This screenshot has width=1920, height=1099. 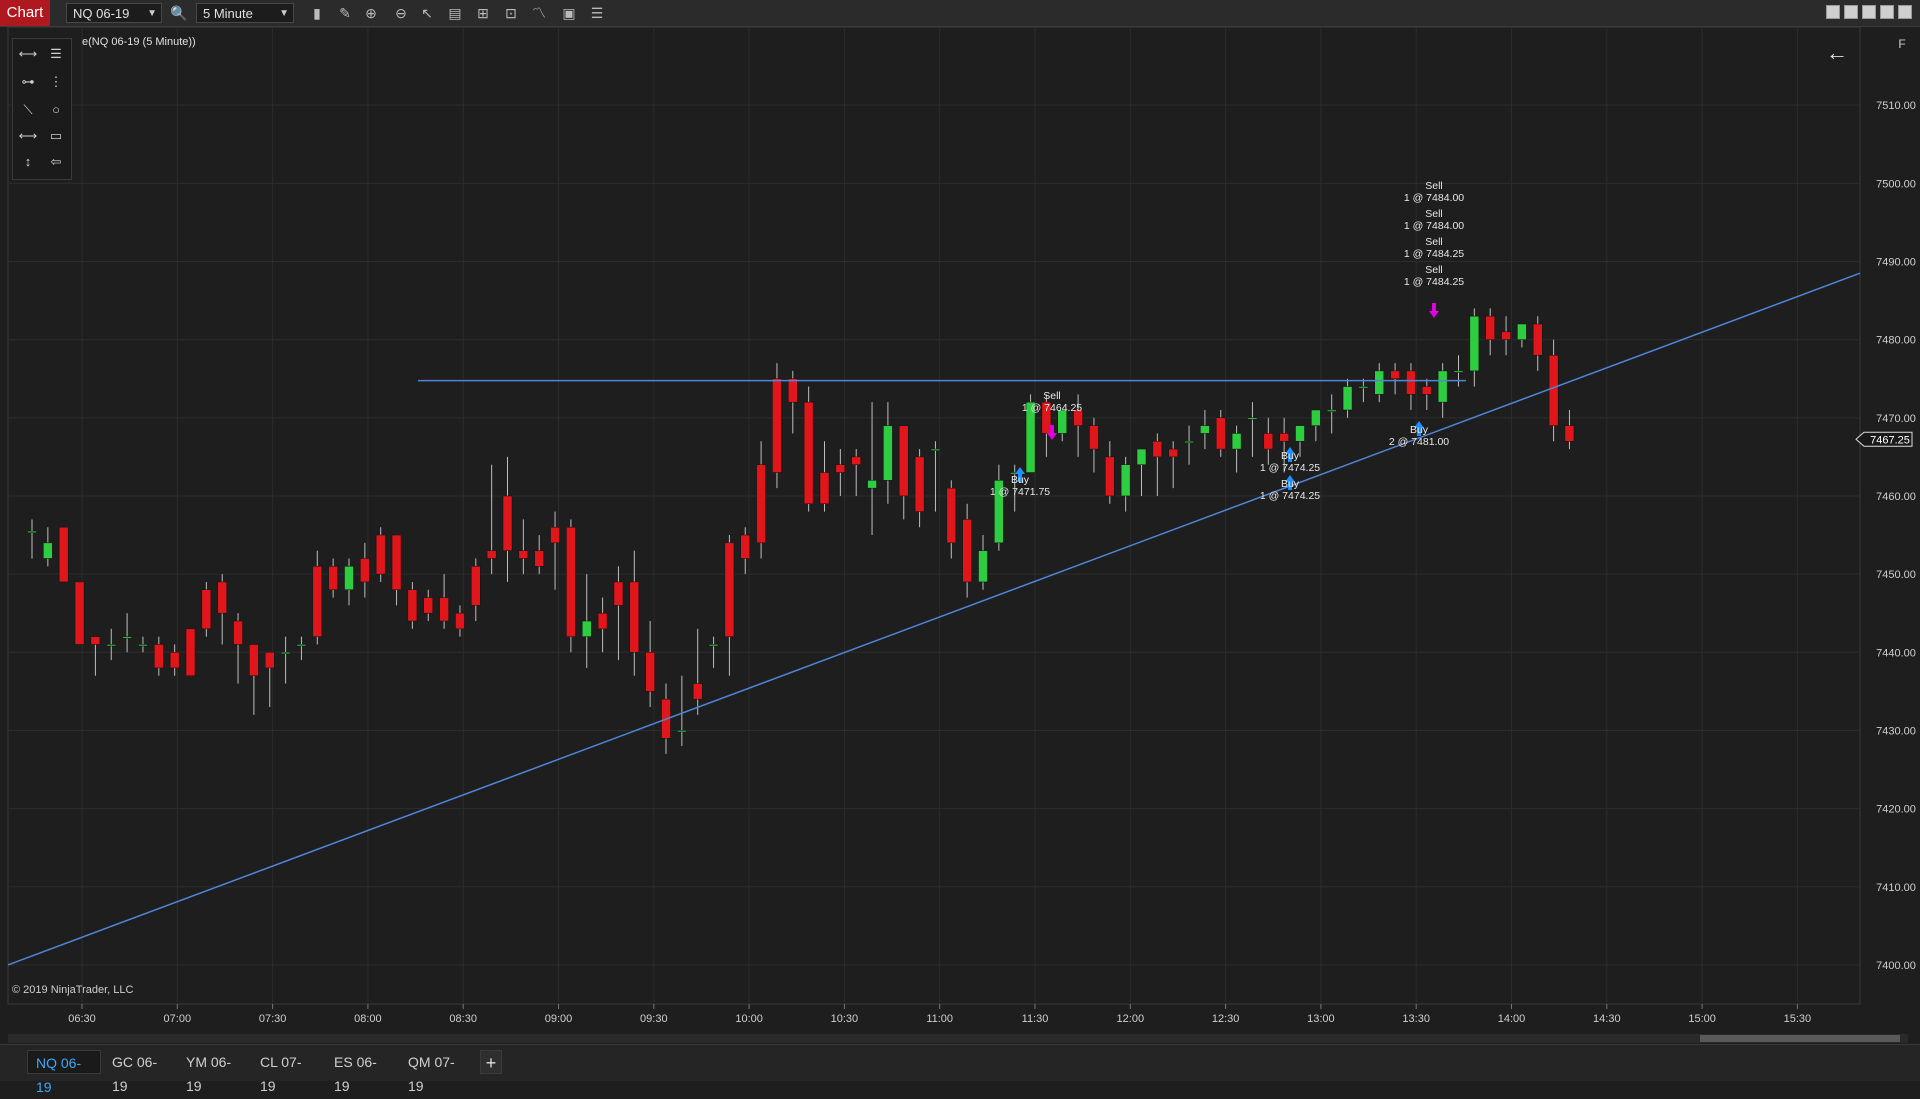 What do you see at coordinates (1837, 53) in the screenshot?
I see `back-arrow-icon: ←` at bounding box center [1837, 53].